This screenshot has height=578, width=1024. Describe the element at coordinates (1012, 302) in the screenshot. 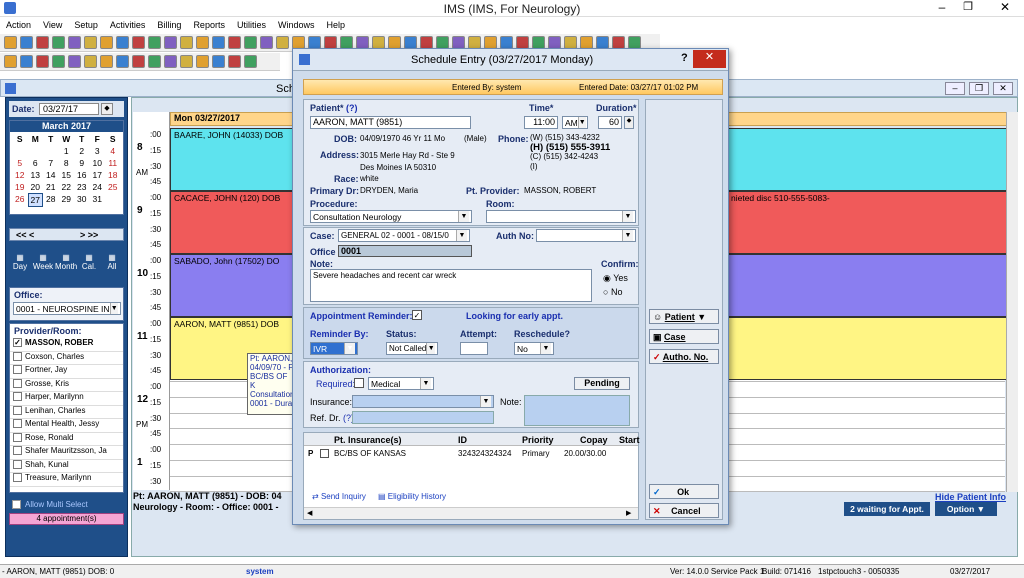

I see `schedule-scrollbar` at that location.